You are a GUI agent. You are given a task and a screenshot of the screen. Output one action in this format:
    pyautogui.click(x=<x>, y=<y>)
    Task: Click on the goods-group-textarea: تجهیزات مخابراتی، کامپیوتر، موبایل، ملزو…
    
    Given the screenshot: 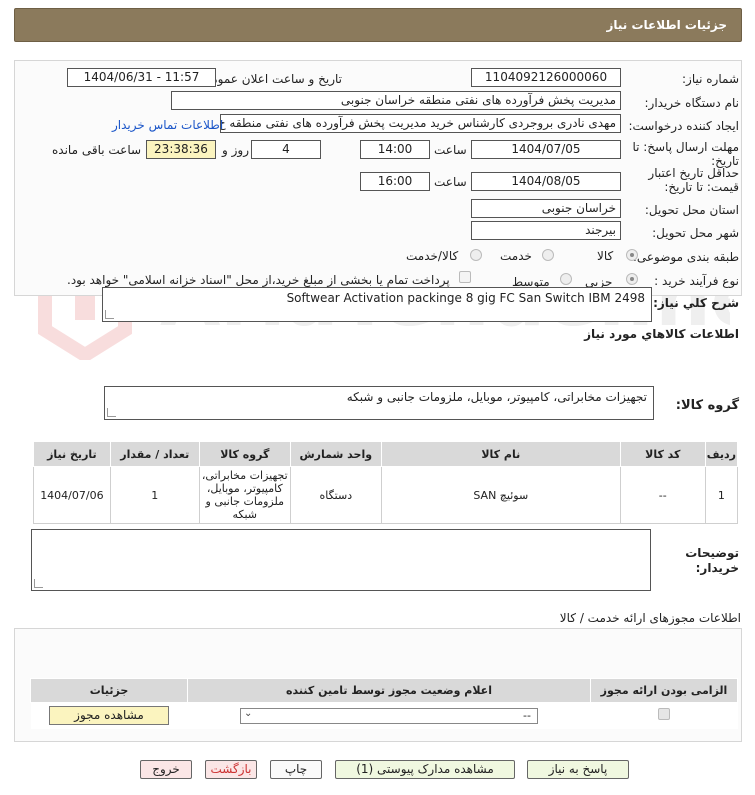 What is the action you would take?
    pyautogui.click(x=379, y=403)
    